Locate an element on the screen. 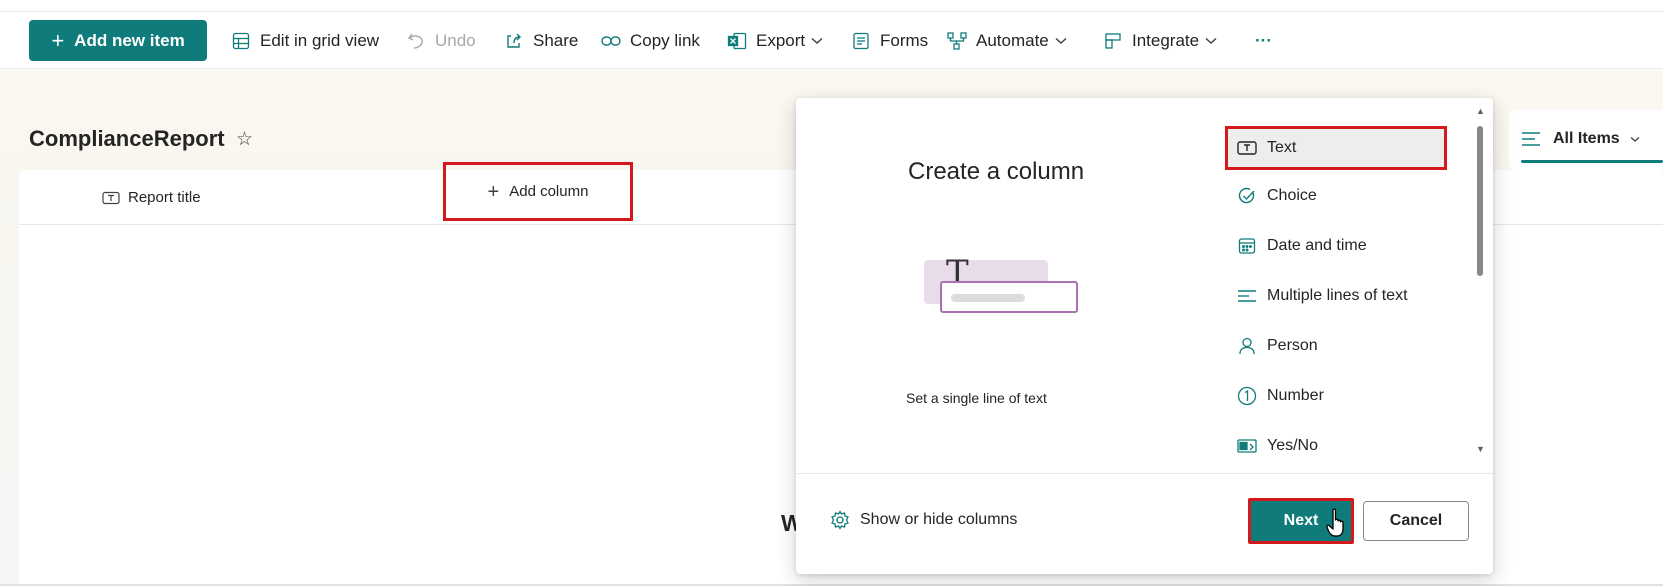  automate-label: Automate is located at coordinates (1012, 40).